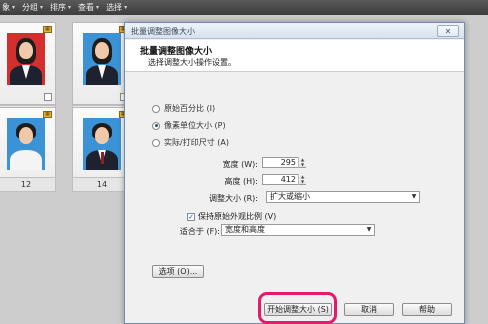  I want to click on select-checkbox, so click(48, 97).